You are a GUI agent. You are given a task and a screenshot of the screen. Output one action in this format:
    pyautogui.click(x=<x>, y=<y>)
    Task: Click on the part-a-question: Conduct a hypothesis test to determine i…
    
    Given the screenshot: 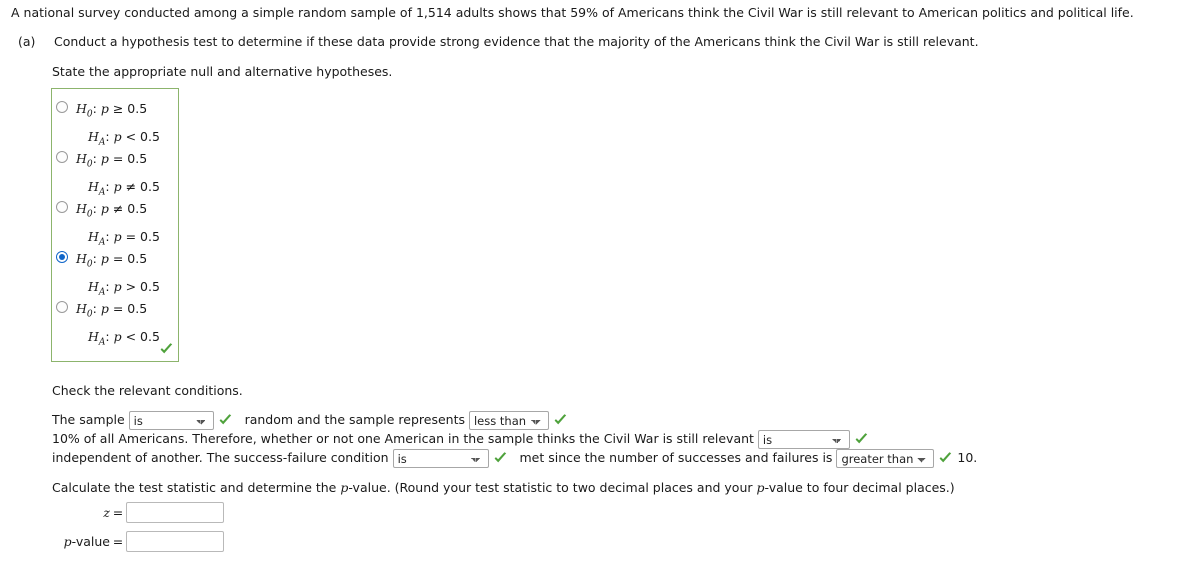 What is the action you would take?
    pyautogui.click(x=516, y=41)
    